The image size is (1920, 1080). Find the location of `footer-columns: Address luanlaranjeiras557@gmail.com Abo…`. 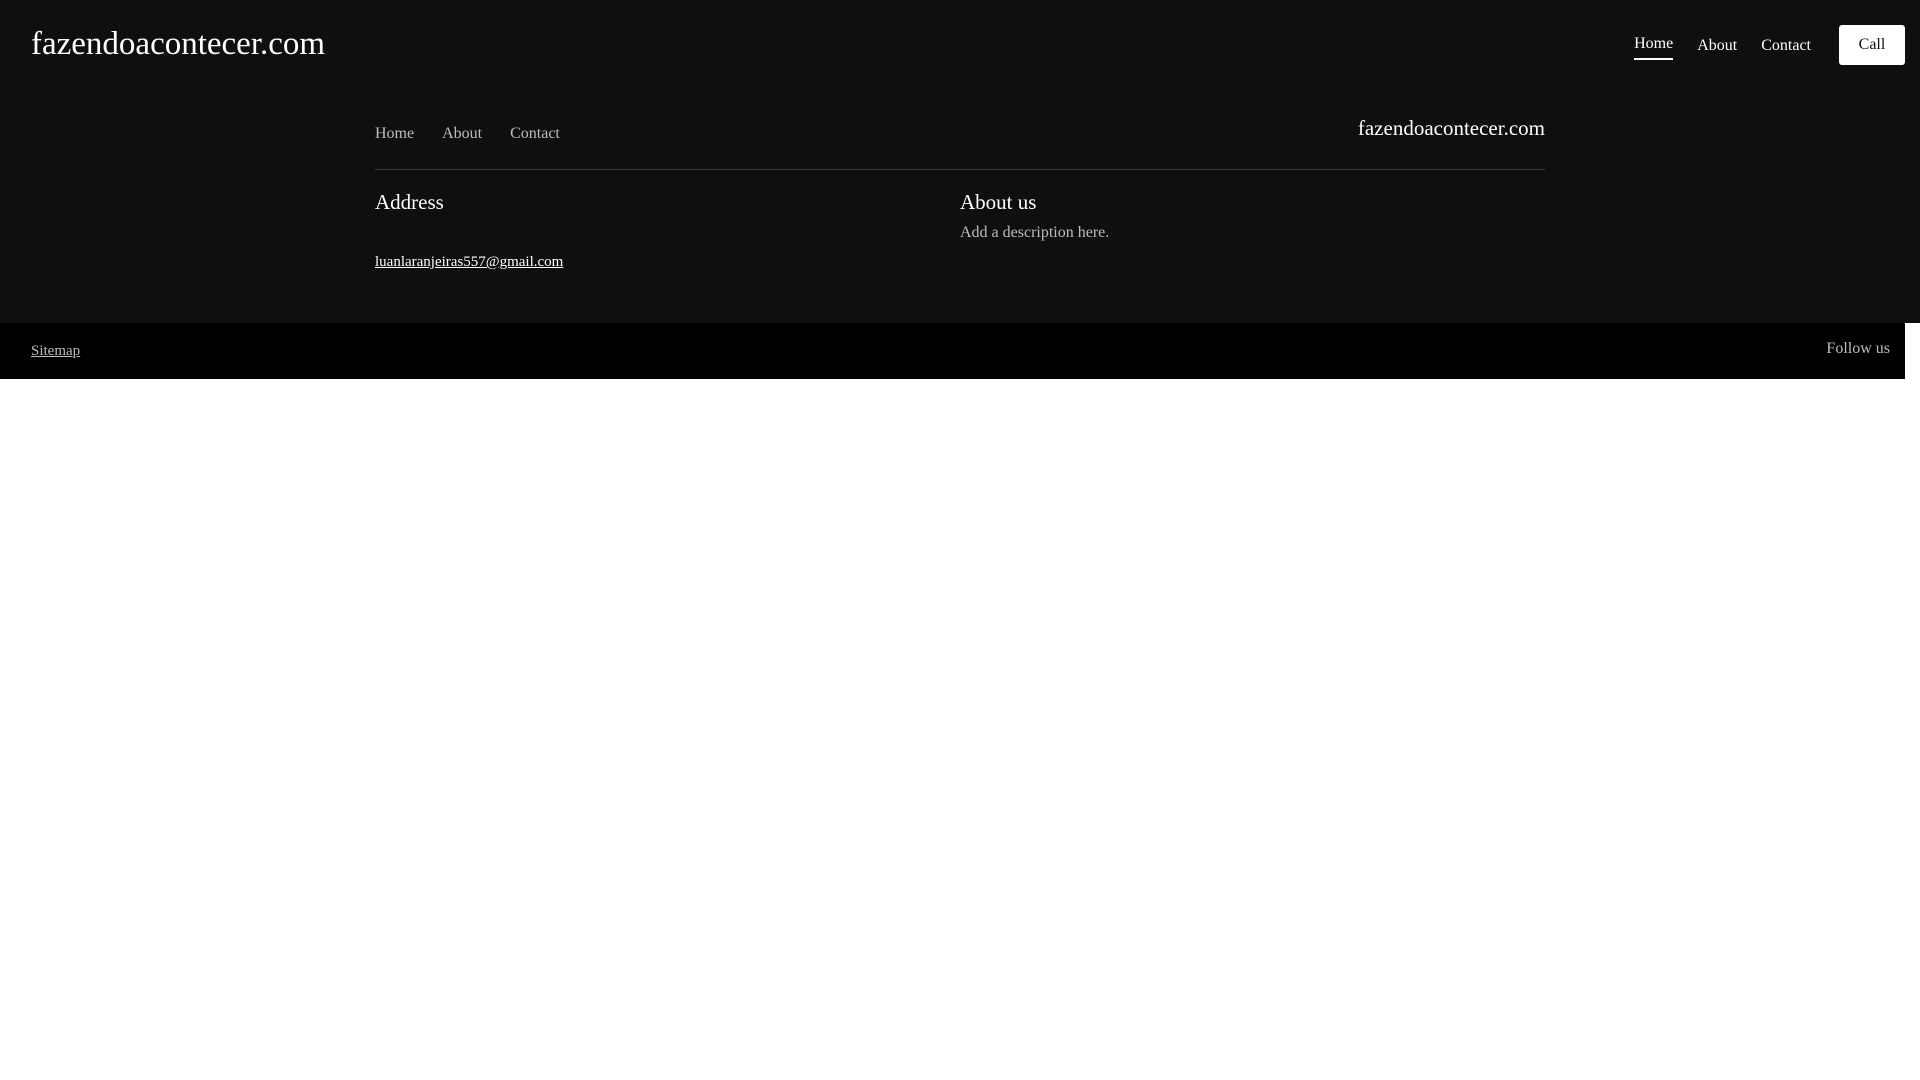

footer-columns: Address luanlaranjeiras557@gmail.com Abo… is located at coordinates (960, 221).